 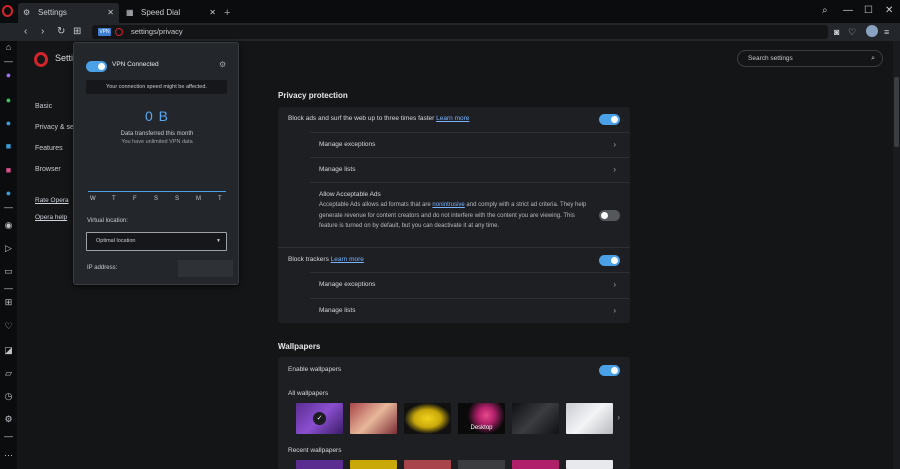 I want to click on wallet-icon: ▭, so click(x=8, y=271).